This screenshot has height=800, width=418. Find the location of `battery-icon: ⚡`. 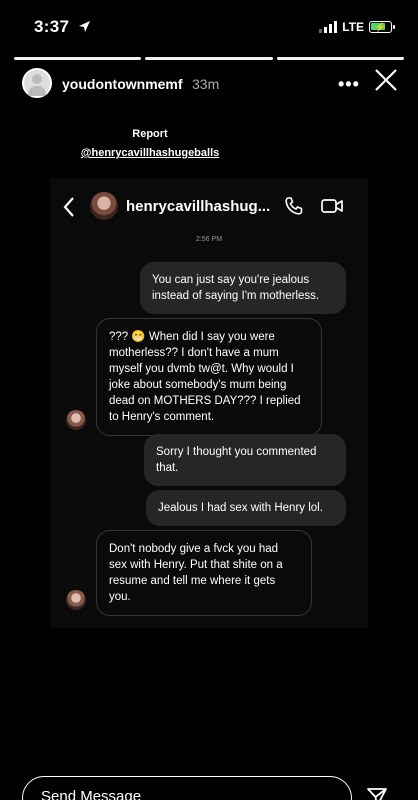

battery-icon: ⚡ is located at coordinates (382, 27).